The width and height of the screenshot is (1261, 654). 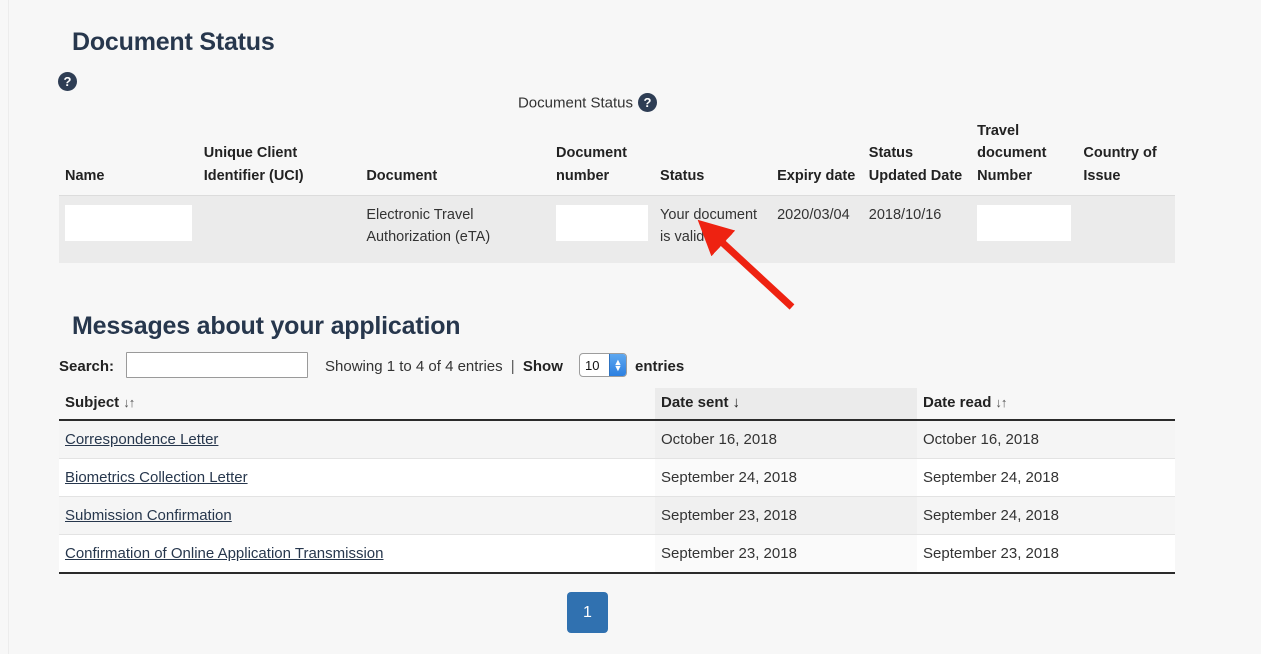 What do you see at coordinates (817, 229) in the screenshot?
I see `cell-expiry-date: 2020/03/04` at bounding box center [817, 229].